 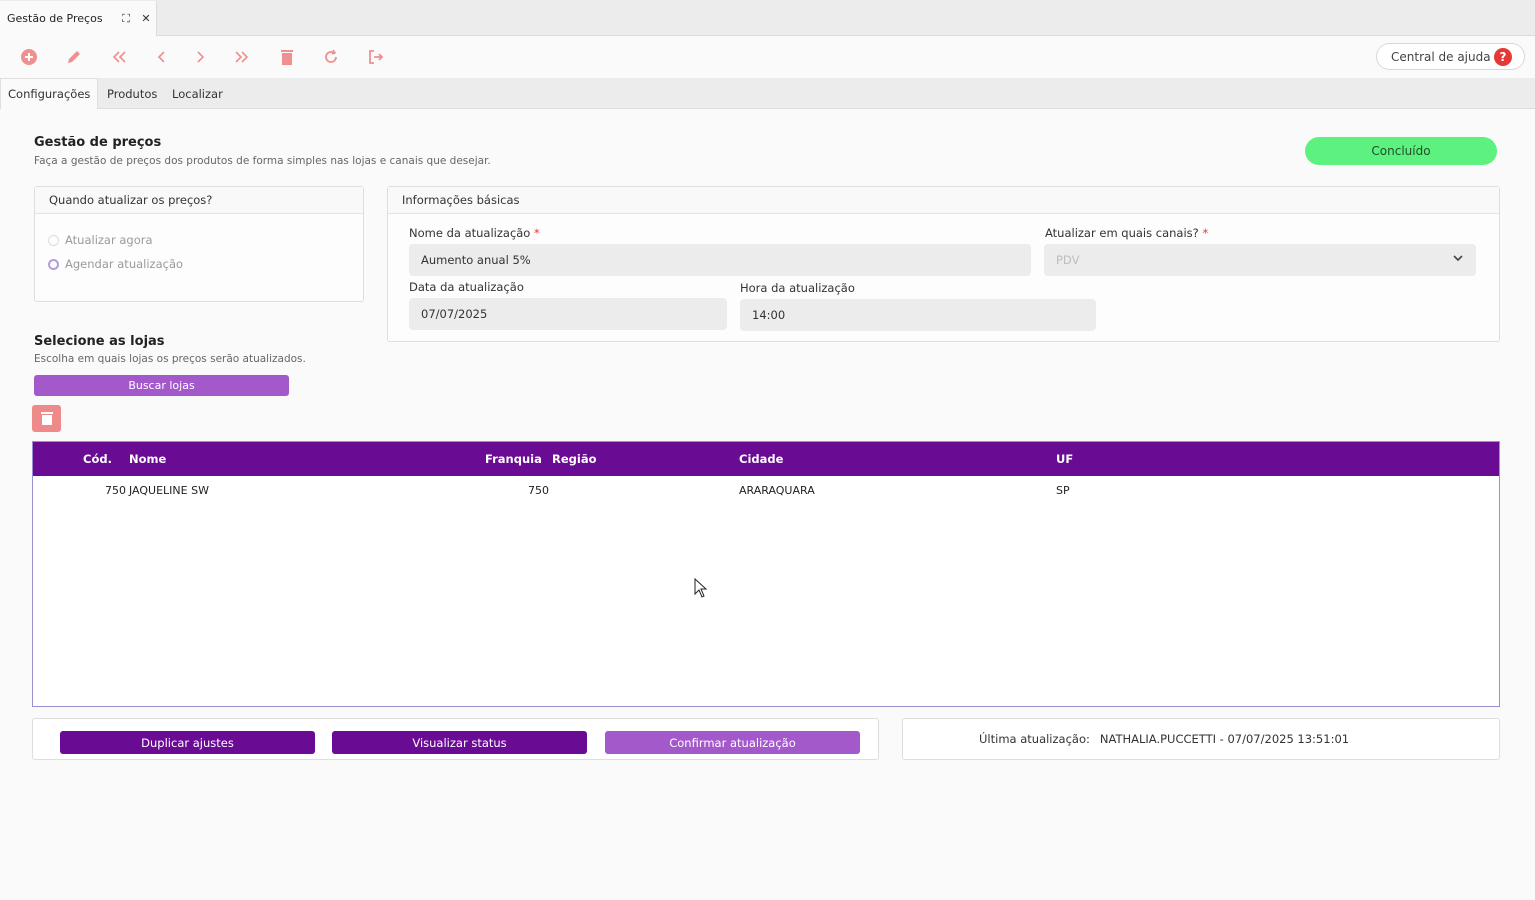 I want to click on last-update-value: NATHALIA.PUCCETTI - 07/07/2025 13:51:01, so click(x=1224, y=739).